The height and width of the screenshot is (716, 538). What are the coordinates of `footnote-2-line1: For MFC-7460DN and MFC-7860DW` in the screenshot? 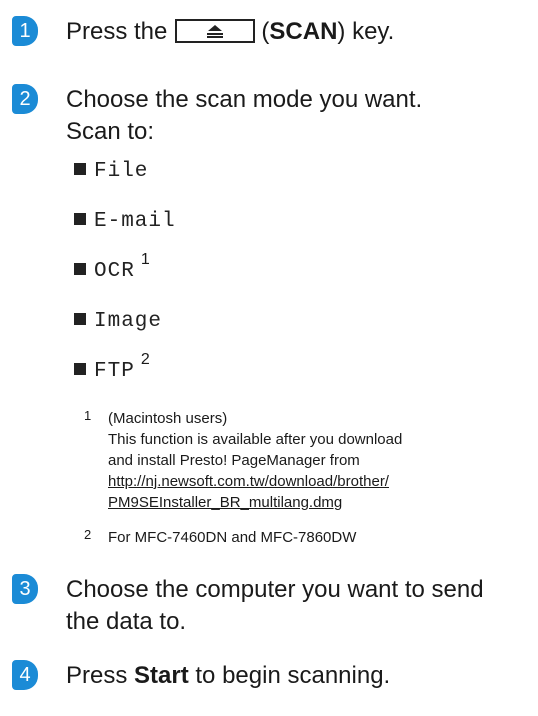 It's located at (232, 537).